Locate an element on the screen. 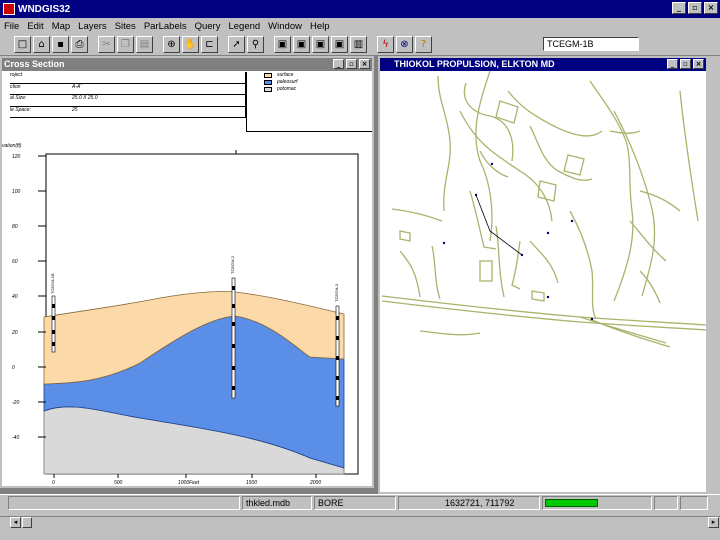 The width and height of the screenshot is (720, 540). site-points is located at coordinates (518, 241).